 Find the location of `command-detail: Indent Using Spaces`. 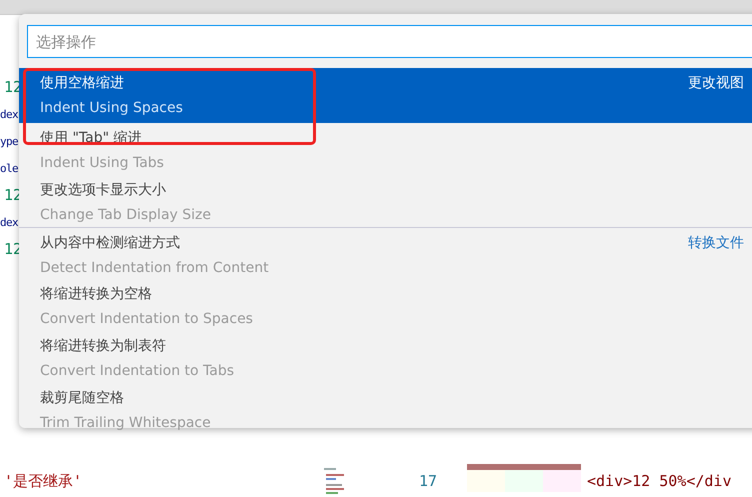

command-detail: Indent Using Spaces is located at coordinates (111, 108).